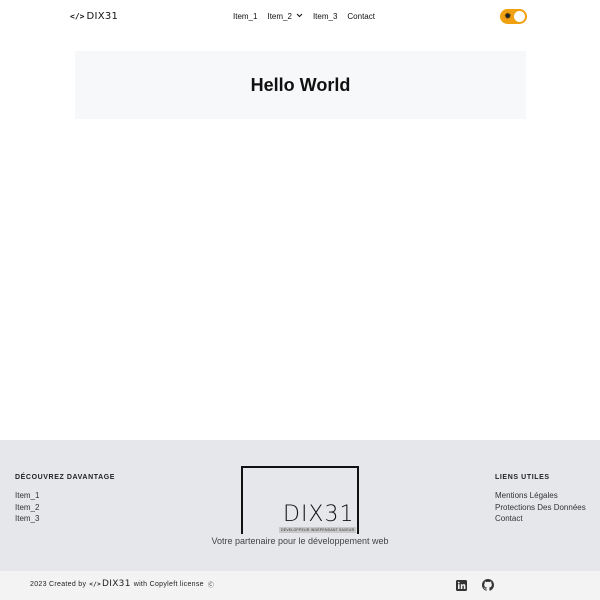  I want to click on footer-useful-links-heading: LIENS UTILES, so click(522, 477).